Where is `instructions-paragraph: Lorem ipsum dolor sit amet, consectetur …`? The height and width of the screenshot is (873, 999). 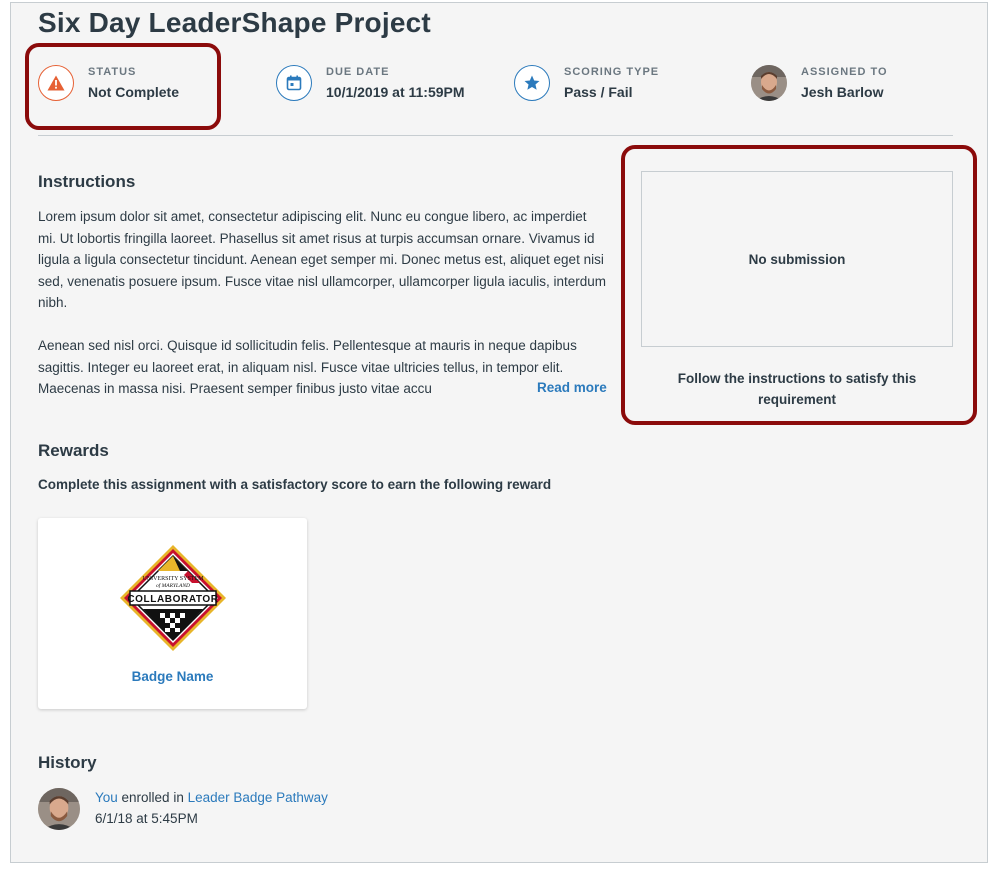
instructions-paragraph: Lorem ipsum dolor sit amet, consectetur … is located at coordinates (322, 259).